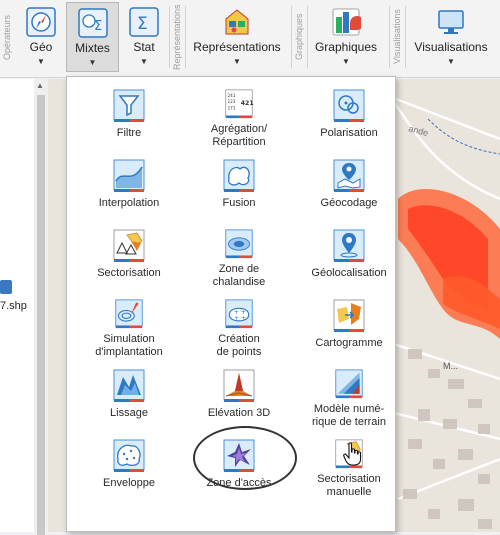 Image resolution: width=500 pixels, height=535 pixels. I want to click on menu-item-agregation: 241 123 171 421 Agrégation/Répartition, so click(239, 114).